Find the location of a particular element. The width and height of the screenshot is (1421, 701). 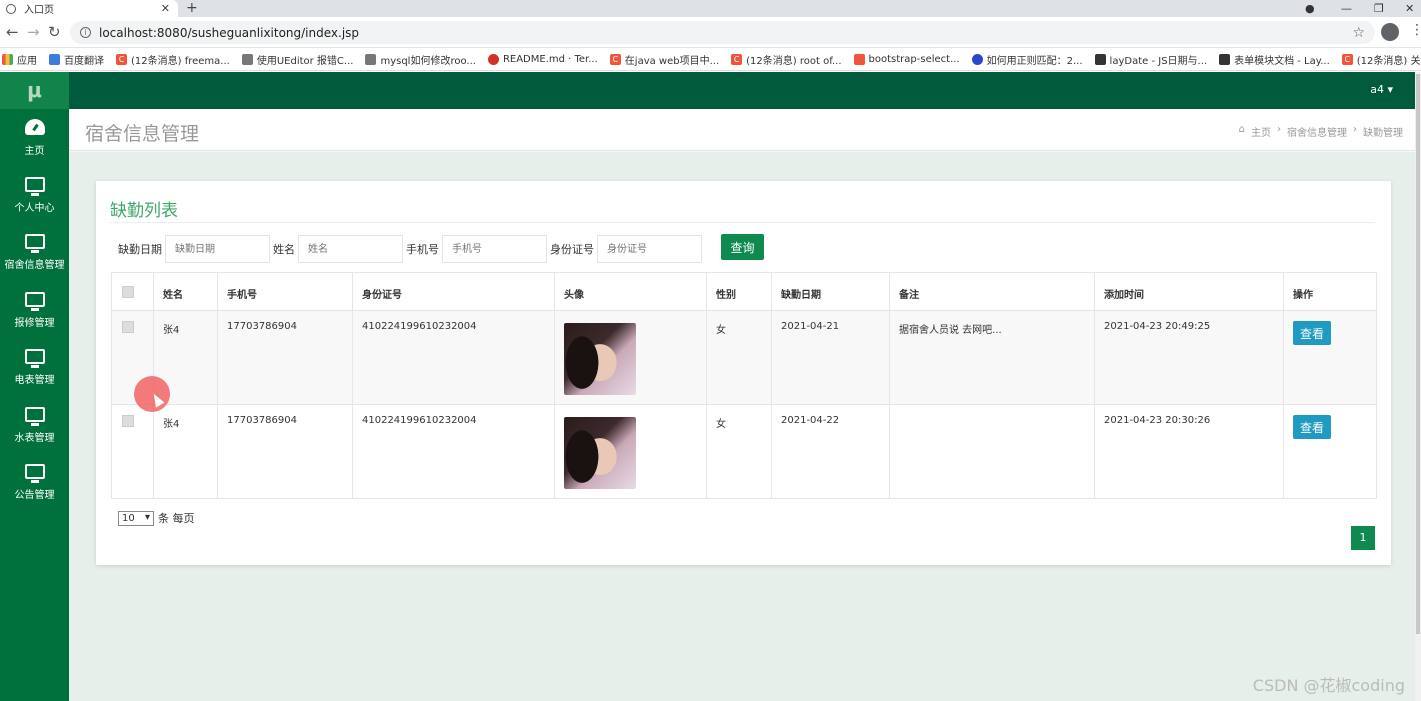

name-input is located at coordinates (350, 249).